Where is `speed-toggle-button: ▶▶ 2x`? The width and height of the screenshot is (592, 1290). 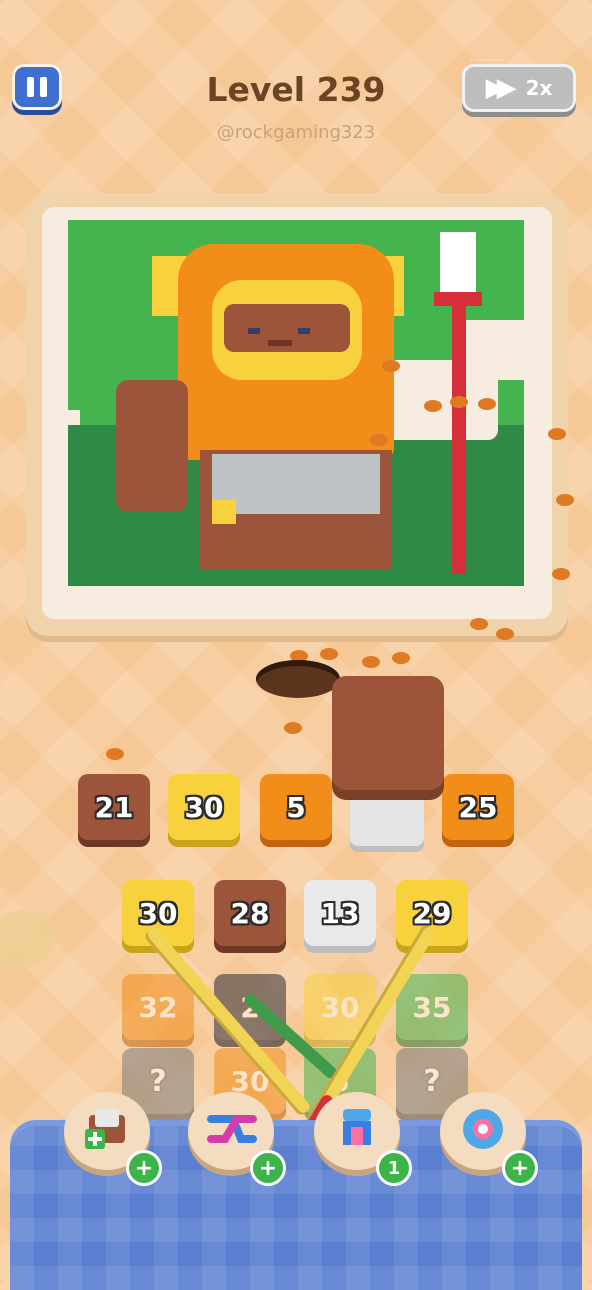
speed-toggle-button: ▶▶ 2x is located at coordinates (519, 88).